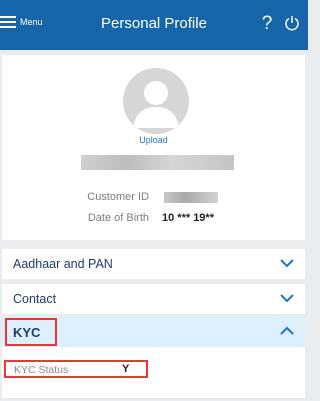  Describe the element at coordinates (31, 22) in the screenshot. I see `menu-label: Menu` at that location.